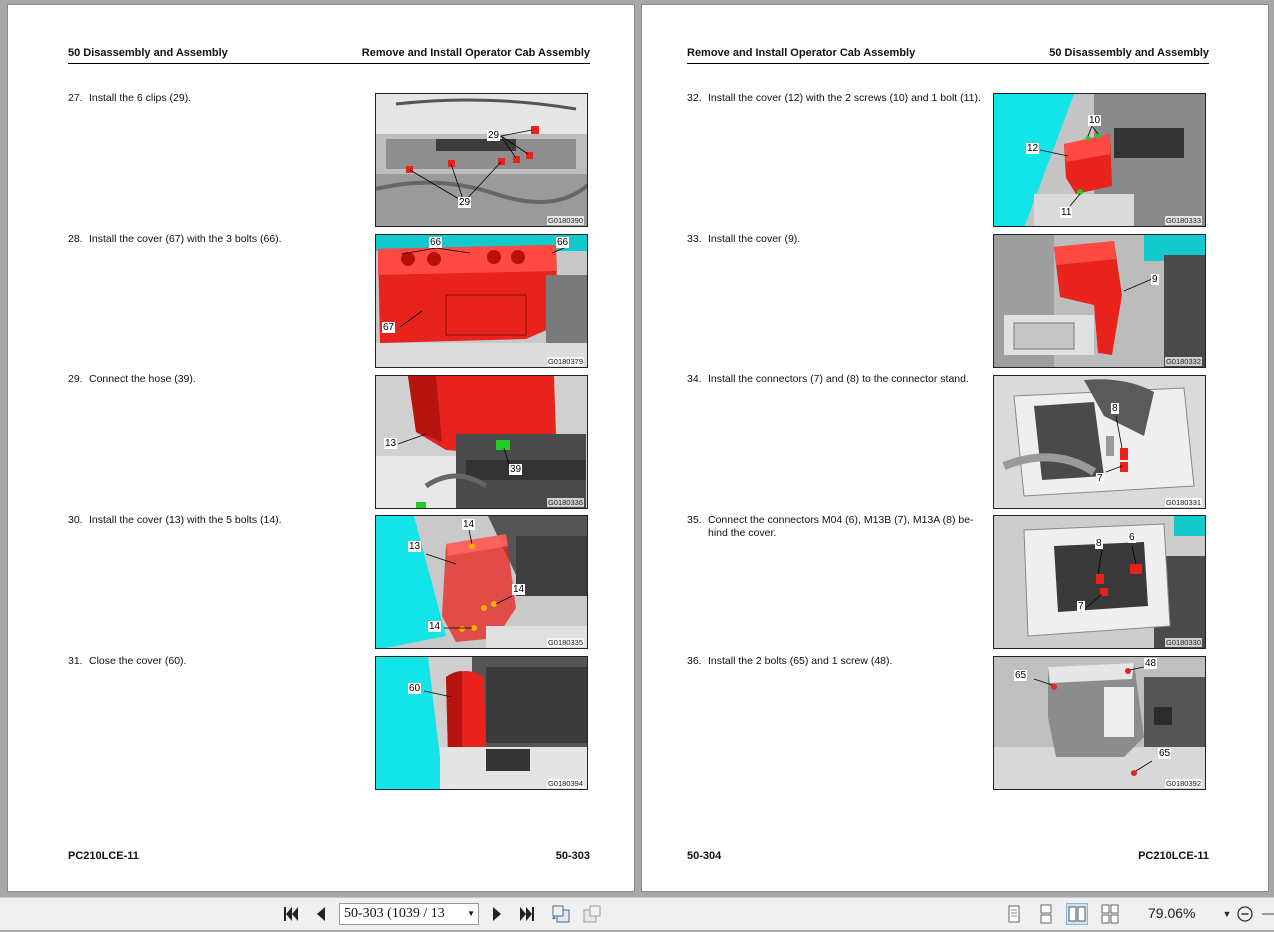  I want to click on step-27: 27. Install the 6 clips (29)., so click(218, 99).